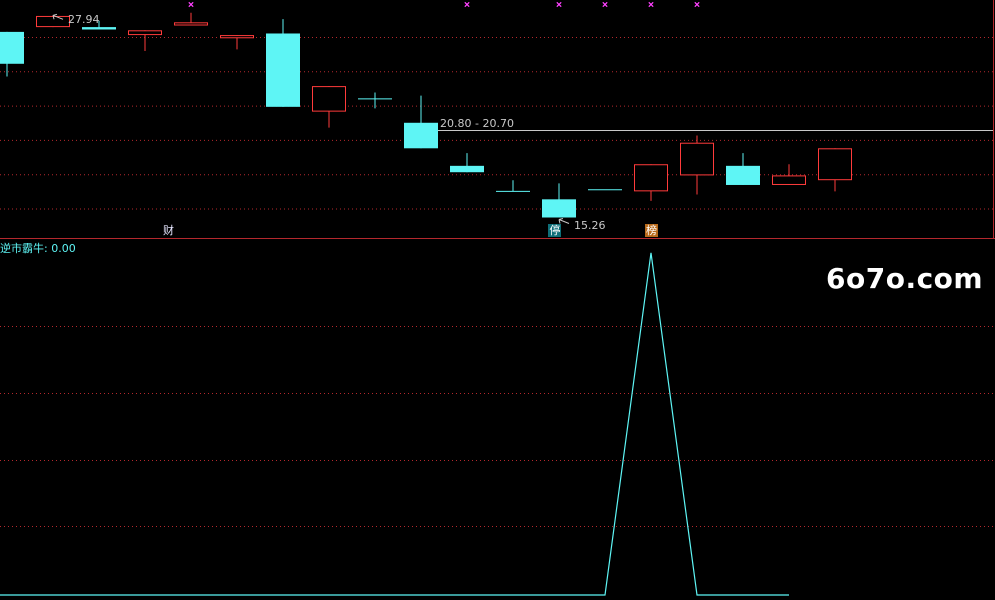  What do you see at coordinates (651, 230) in the screenshot?
I see `event-tag-bang: 榜` at bounding box center [651, 230].